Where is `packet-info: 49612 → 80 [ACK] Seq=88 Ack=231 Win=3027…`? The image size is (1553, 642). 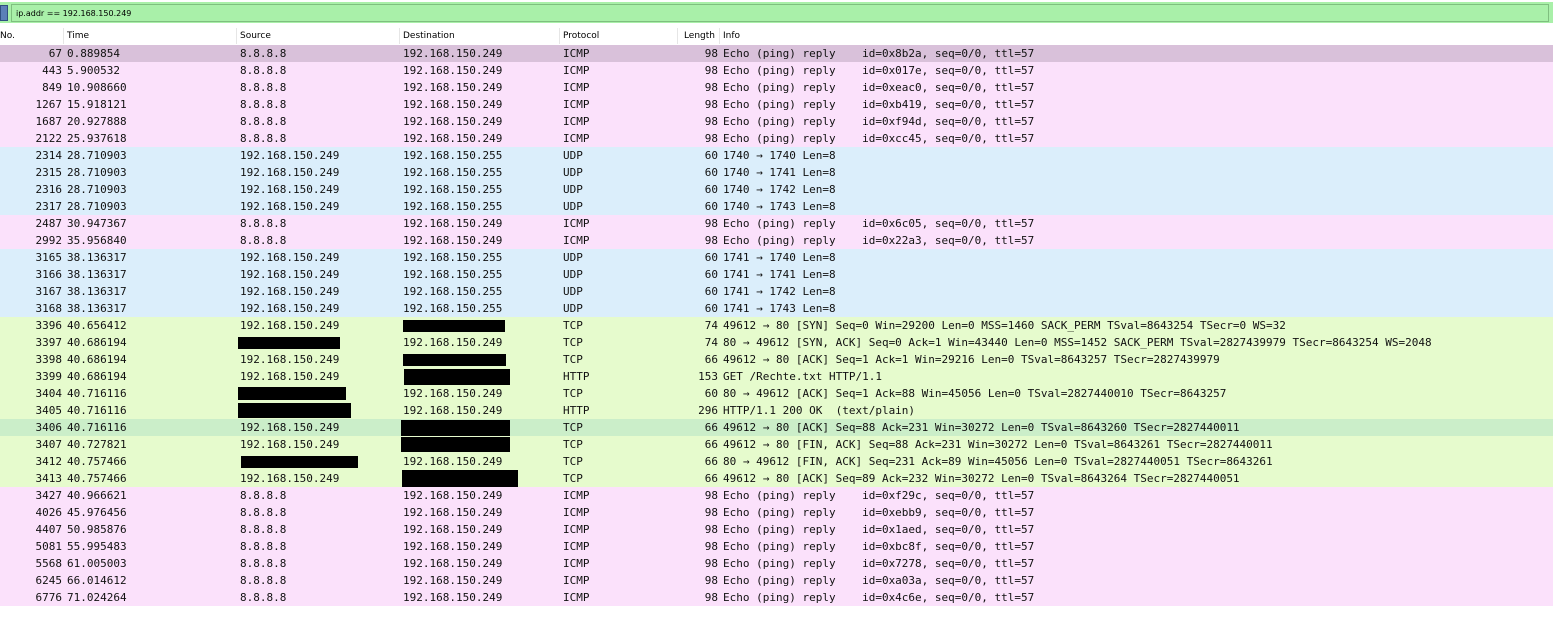
packet-info: 49612 → 80 [ACK] Seq=88 Ack=231 Win=3027… is located at coordinates (981, 427).